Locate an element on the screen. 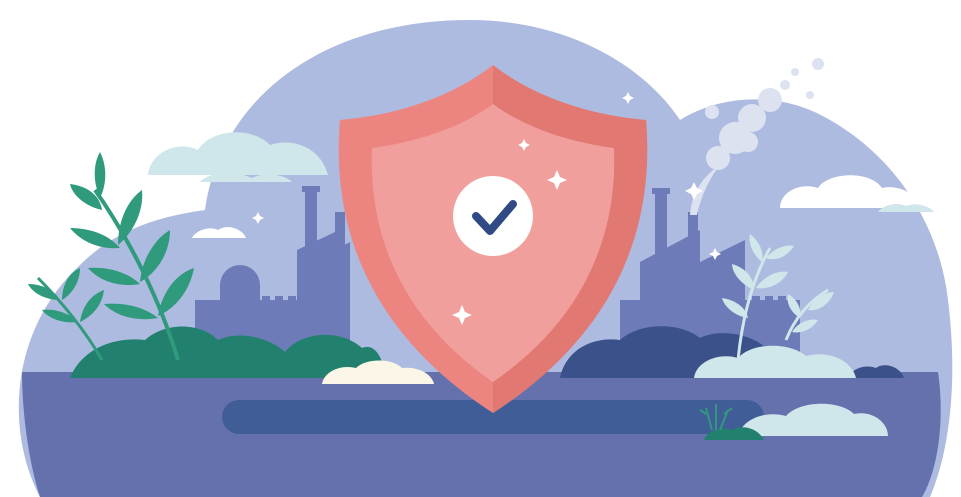 This screenshot has width=961, height=497. checkmark-icon is located at coordinates (493, 216).